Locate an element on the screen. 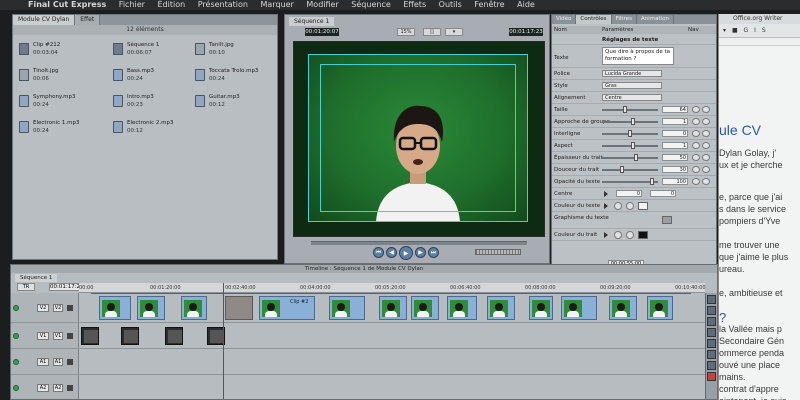 The width and height of the screenshot is (800, 400). crosshair-icon is located at coordinates (606, 194).